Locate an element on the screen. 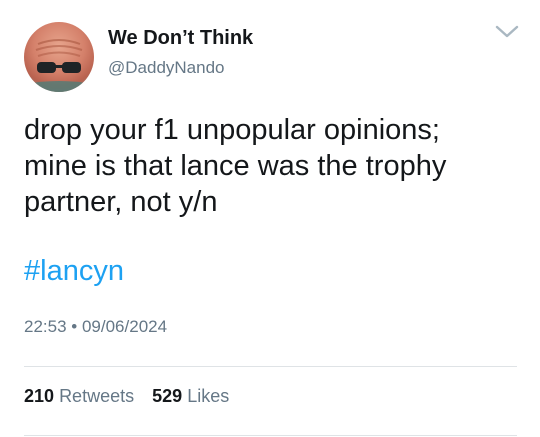 The height and width of the screenshot is (437, 540). author-handle: @DaddyNando is located at coordinates (166, 68).